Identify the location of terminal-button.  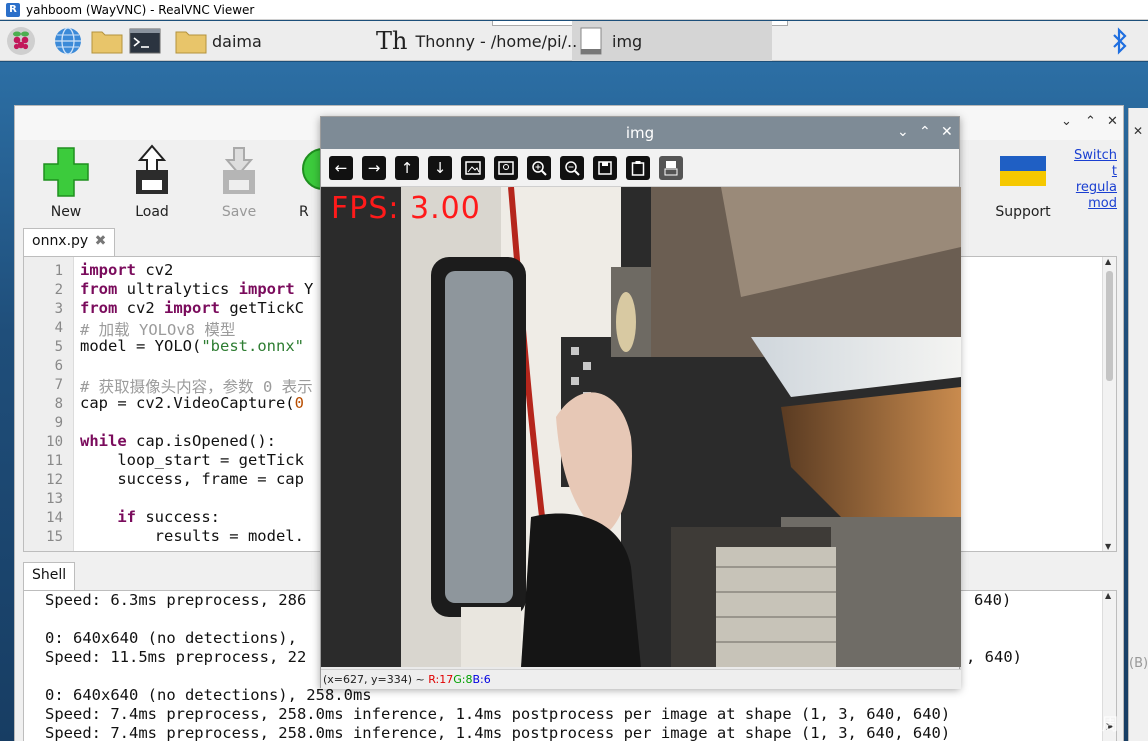
(145, 41).